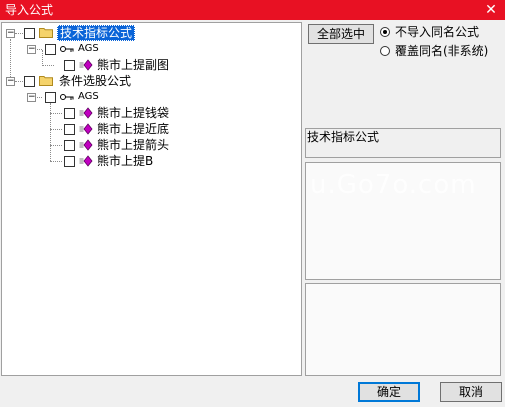 This screenshot has height=407, width=505. Describe the element at coordinates (491, 10) in the screenshot. I see `close-icon: ✕` at that location.